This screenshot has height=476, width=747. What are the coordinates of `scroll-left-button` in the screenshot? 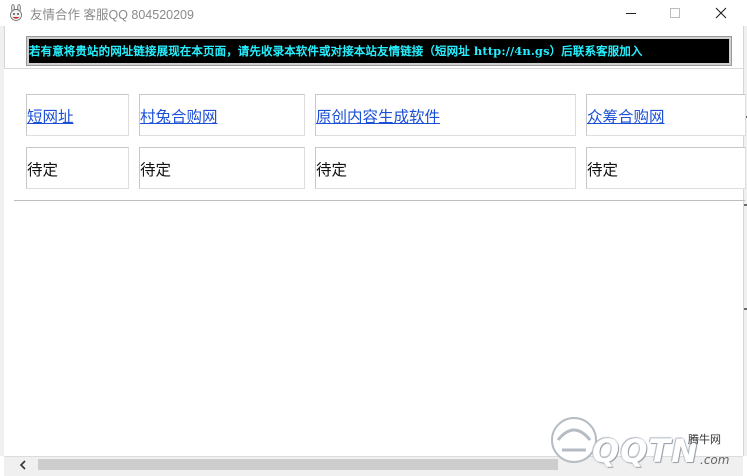 It's located at (23, 465).